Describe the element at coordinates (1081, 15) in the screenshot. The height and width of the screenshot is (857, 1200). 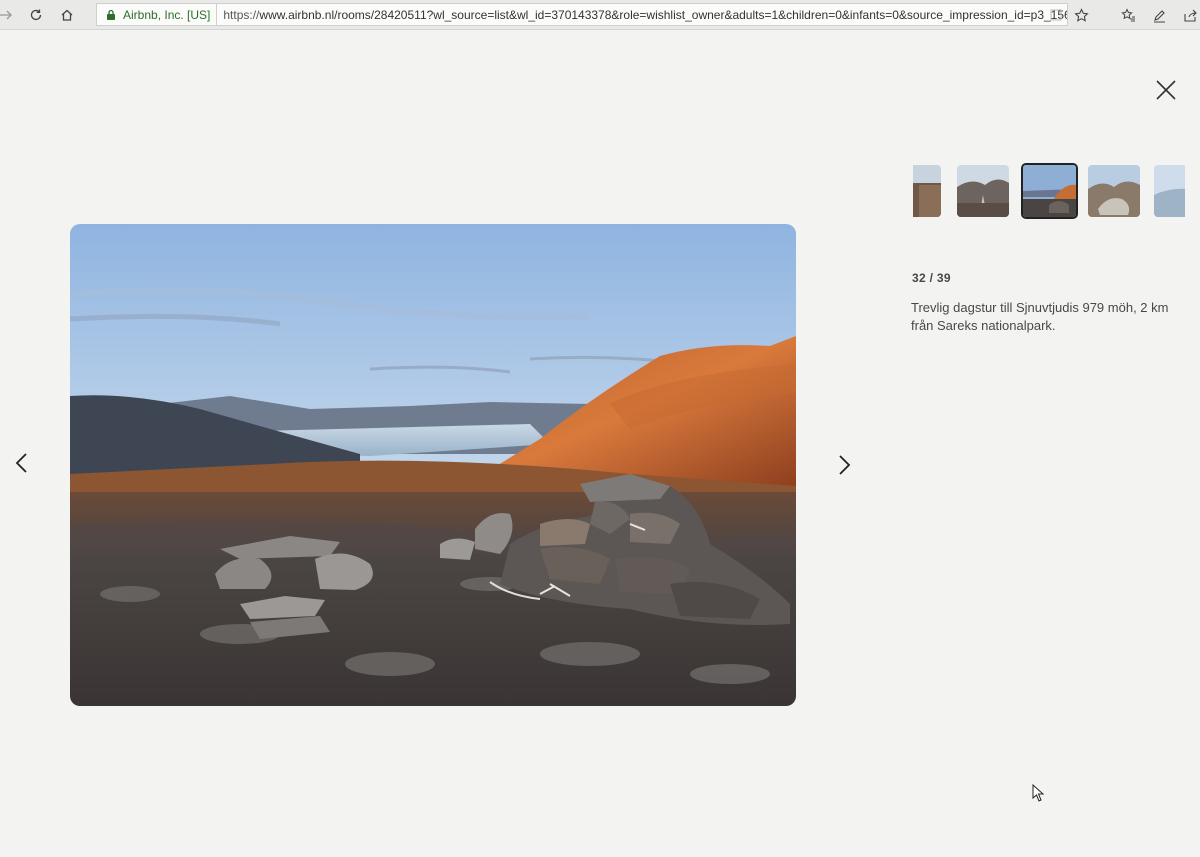
I see `favorite-star-icon` at that location.